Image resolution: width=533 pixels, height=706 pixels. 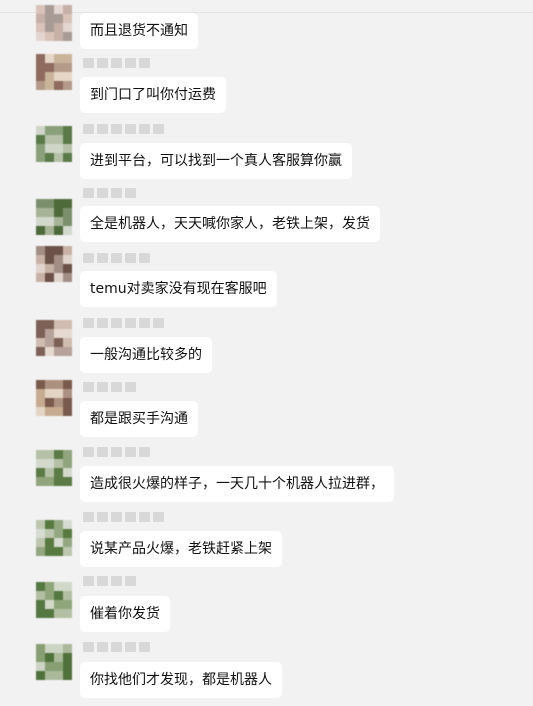 I want to click on message-bubble: 说某产品火爆，老铁赶紧上架, so click(x=181, y=549).